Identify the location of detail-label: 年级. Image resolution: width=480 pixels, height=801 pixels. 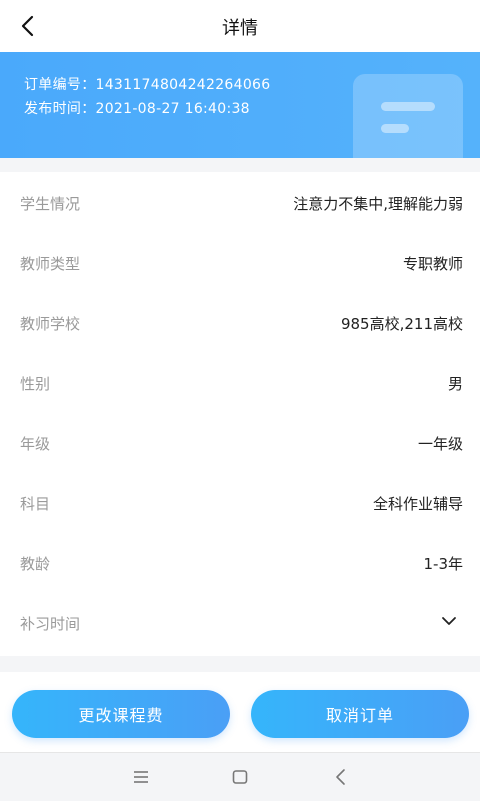
(35, 444).